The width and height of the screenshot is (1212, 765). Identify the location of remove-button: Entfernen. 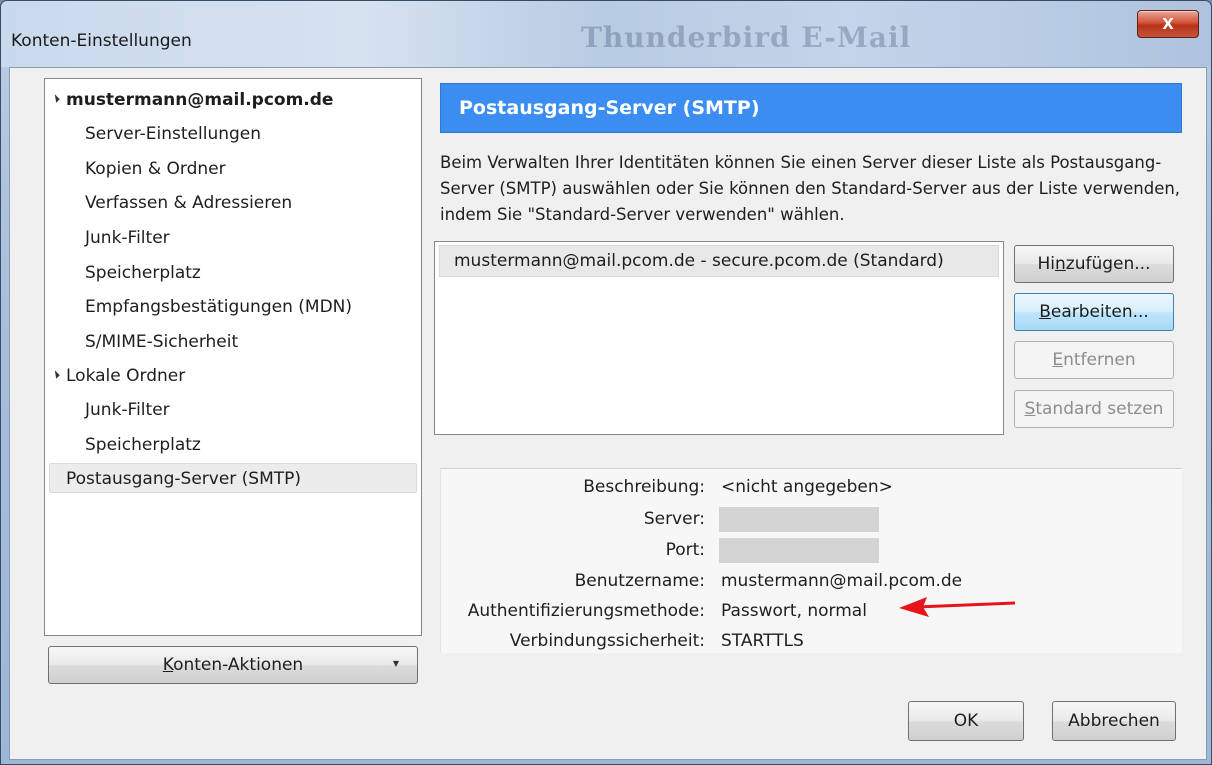
(1094, 360).